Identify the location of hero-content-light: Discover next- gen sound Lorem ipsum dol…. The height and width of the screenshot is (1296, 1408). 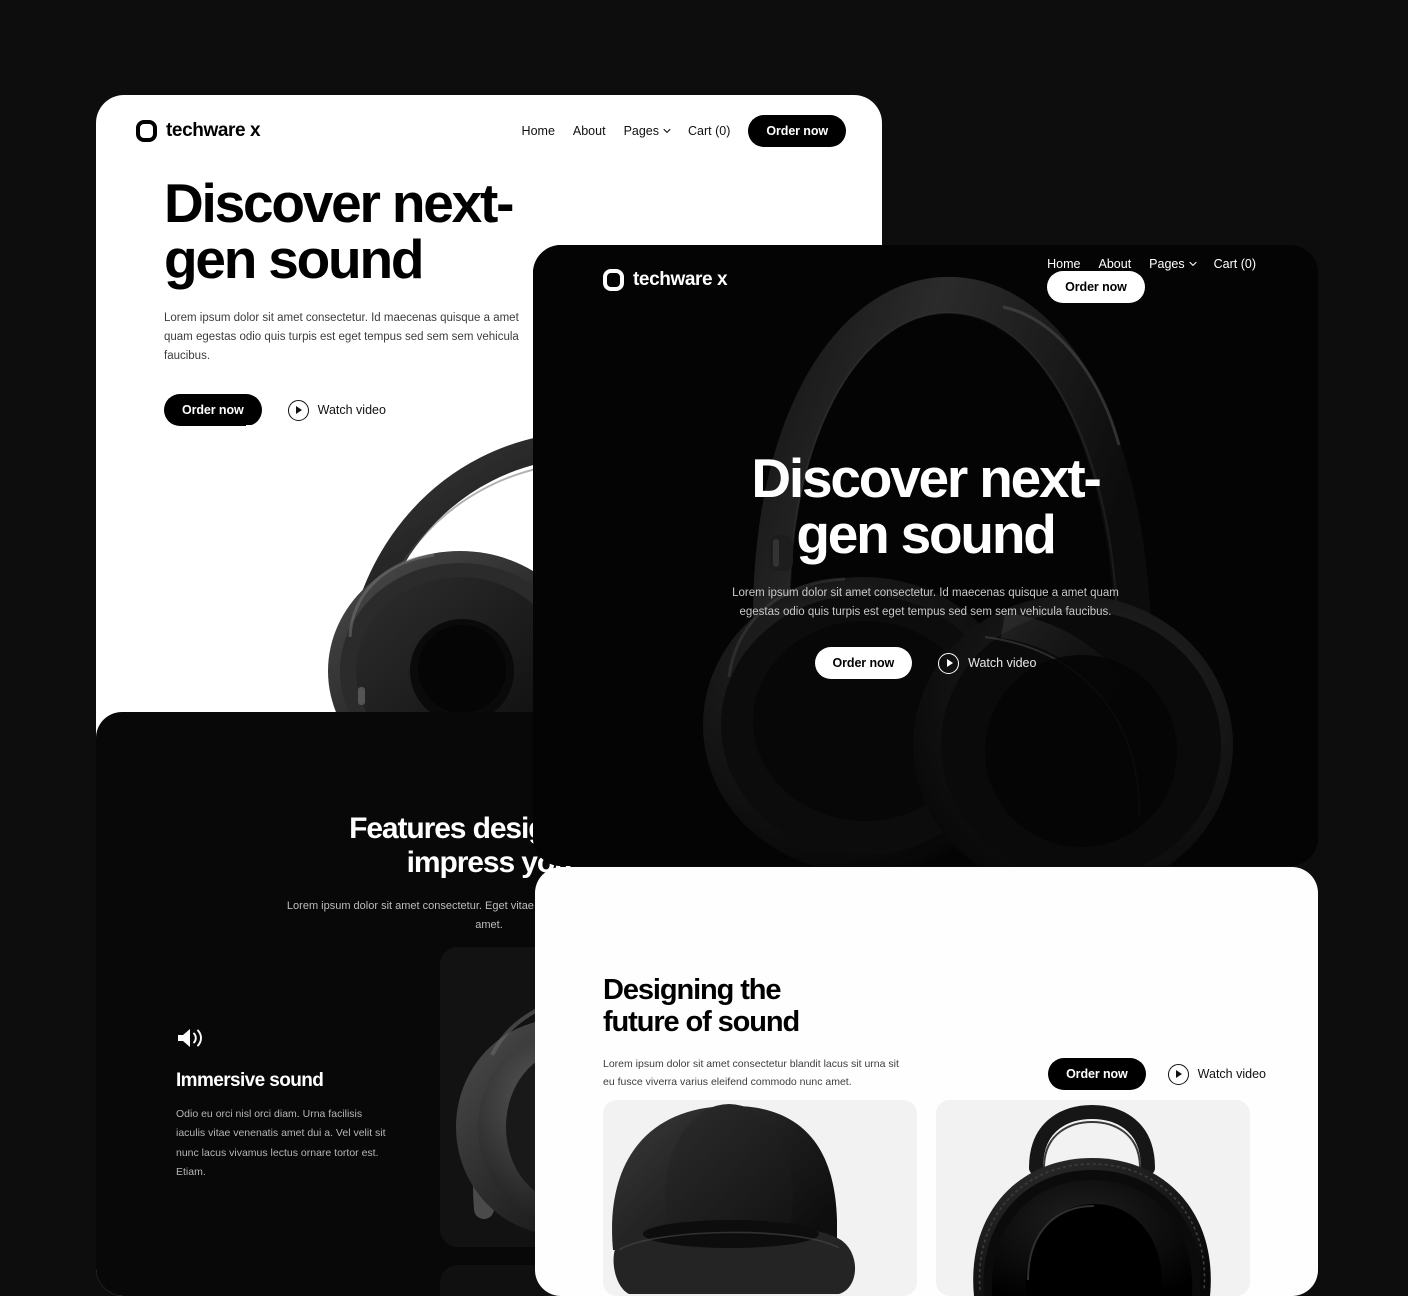
(374, 301).